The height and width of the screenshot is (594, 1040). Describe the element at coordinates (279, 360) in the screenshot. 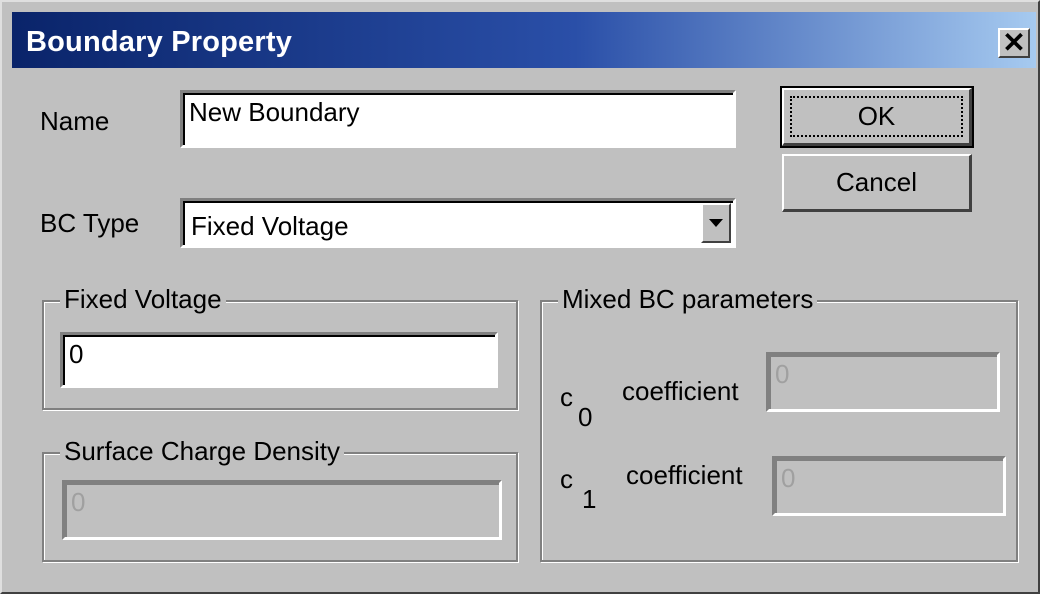

I see `fixed-voltage-input: 0` at that location.